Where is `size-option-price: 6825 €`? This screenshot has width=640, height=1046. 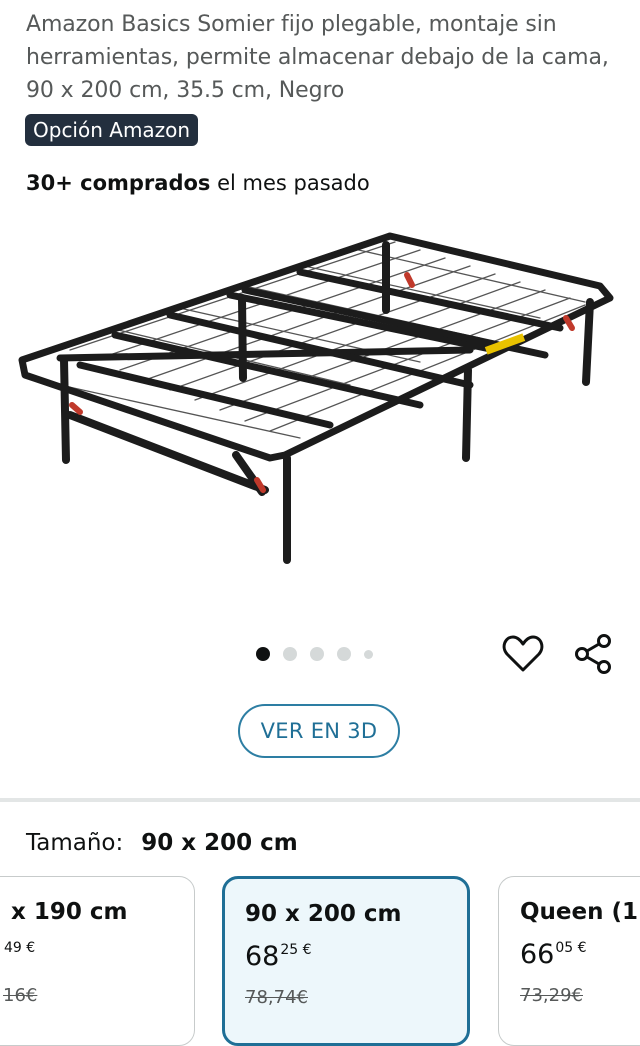
size-option-price: 6825 € is located at coordinates (278, 956).